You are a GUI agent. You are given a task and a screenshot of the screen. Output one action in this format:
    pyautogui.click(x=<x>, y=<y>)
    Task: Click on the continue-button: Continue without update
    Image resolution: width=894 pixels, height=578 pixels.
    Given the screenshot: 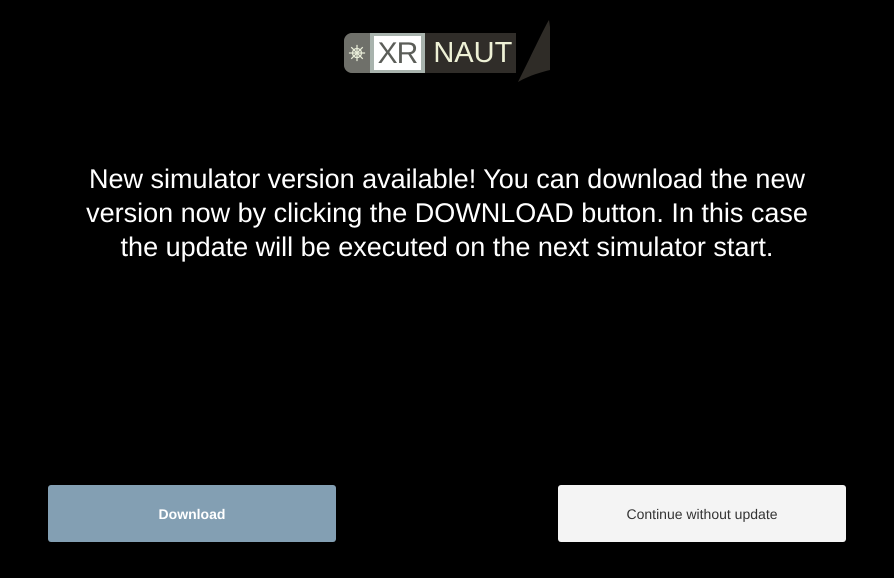 What is the action you would take?
    pyautogui.click(x=702, y=513)
    